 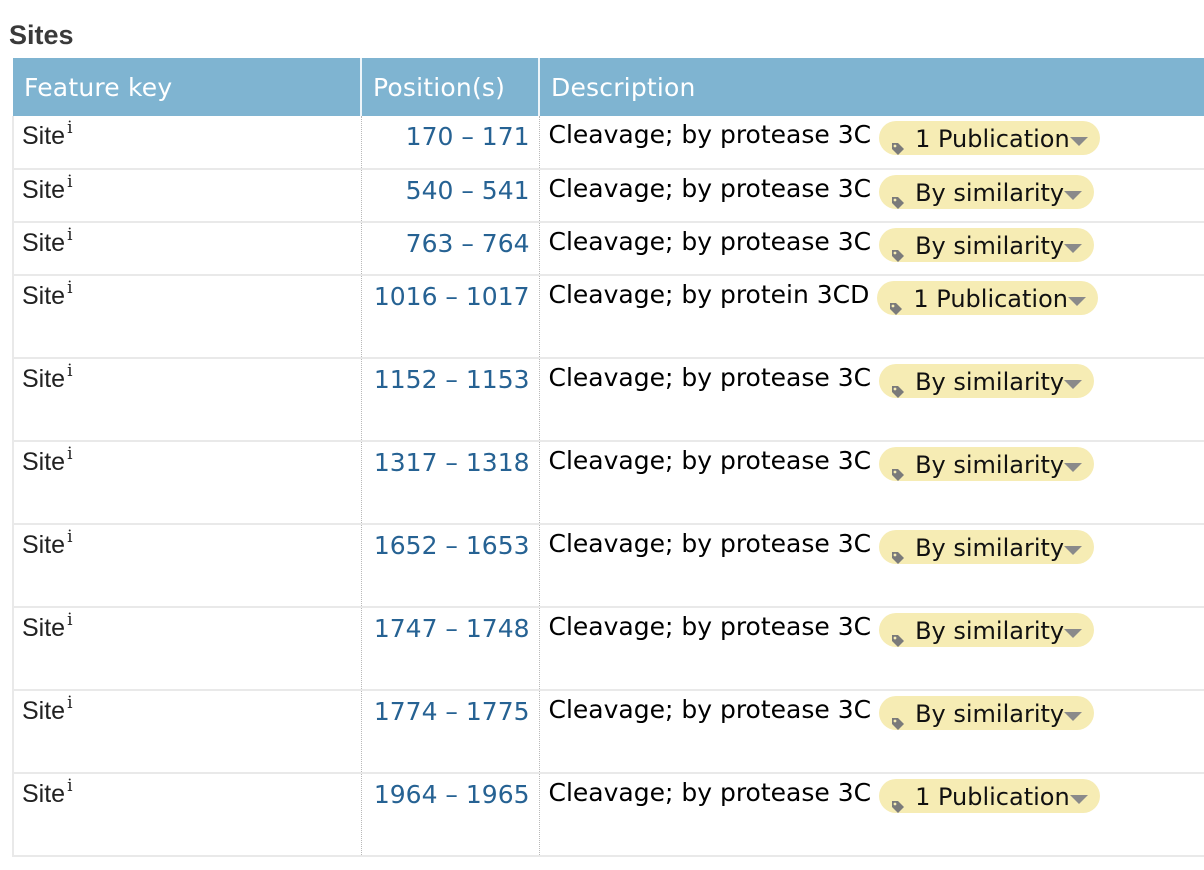 What do you see at coordinates (450, 649) in the screenshot?
I see `position-cell: 1747 – 1748` at bounding box center [450, 649].